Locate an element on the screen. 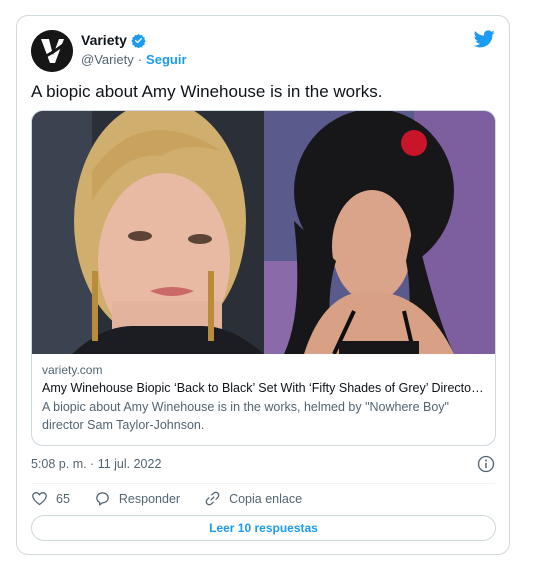 This screenshot has width=553, height=564. read-replies-button: Leer 10 respuestas is located at coordinates (263, 528).